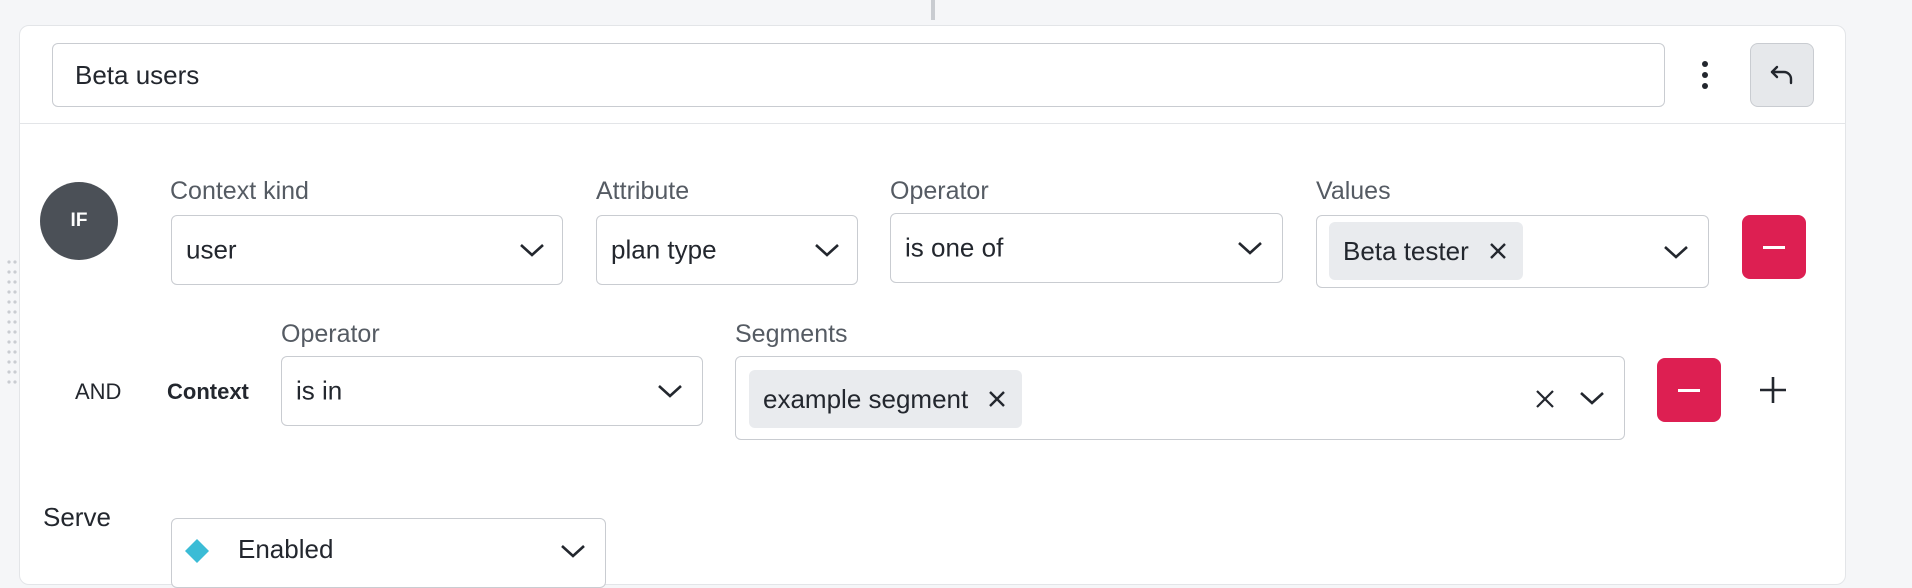 The image size is (1912, 588). What do you see at coordinates (239, 191) in the screenshot?
I see `context-kind-label: Context kind` at bounding box center [239, 191].